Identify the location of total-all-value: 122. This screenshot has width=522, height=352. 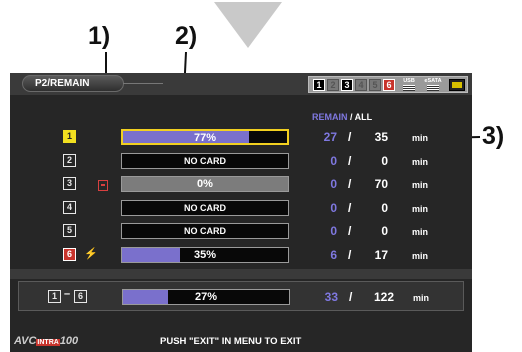
(383, 297).